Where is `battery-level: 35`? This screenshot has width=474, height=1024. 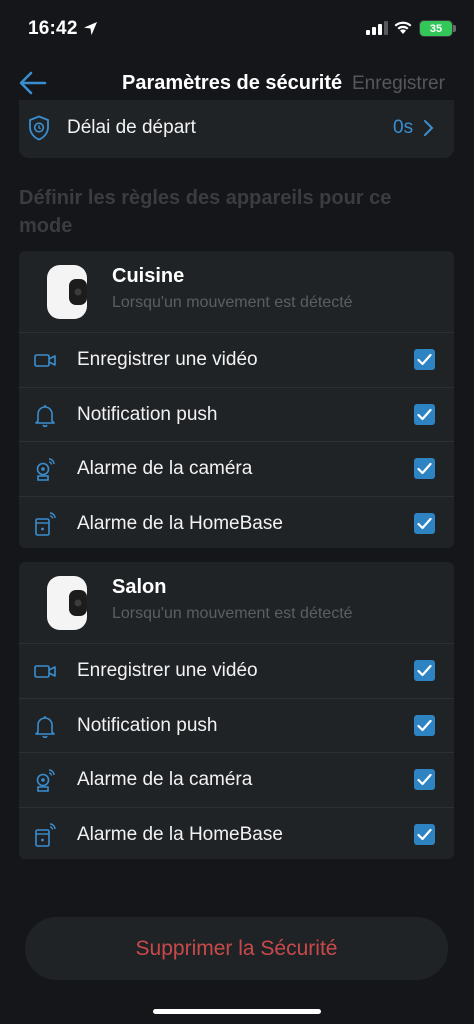 battery-level: 35 is located at coordinates (436, 28).